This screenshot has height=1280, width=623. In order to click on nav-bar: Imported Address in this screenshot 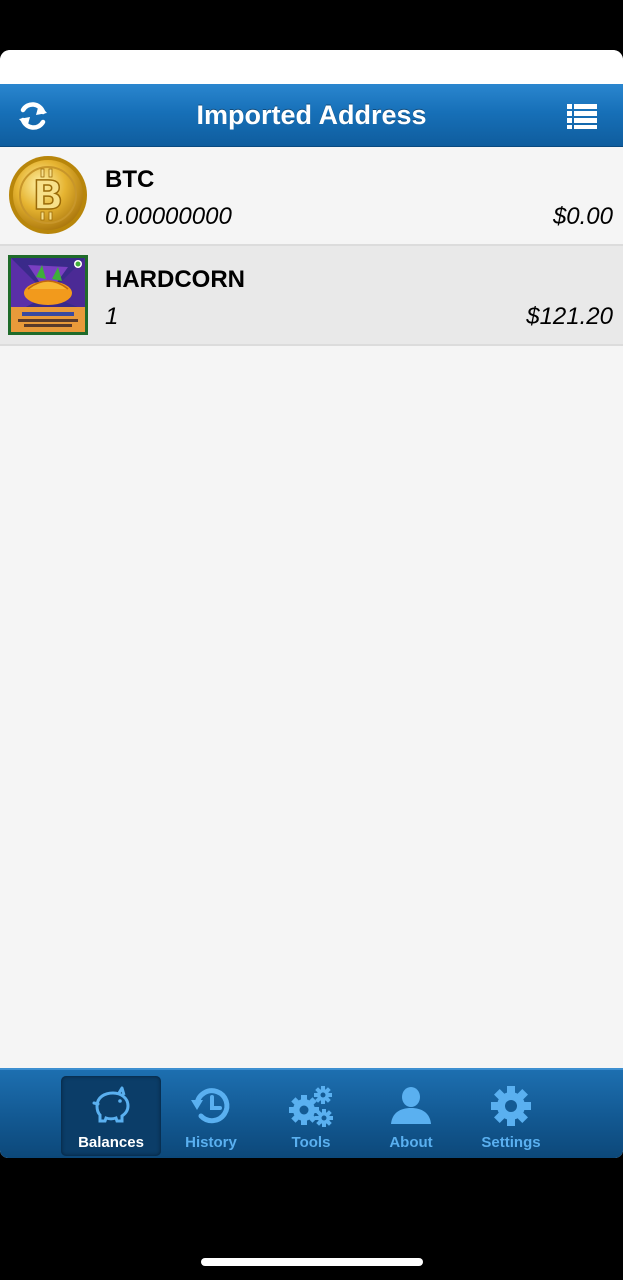, I will do `click(311, 115)`.